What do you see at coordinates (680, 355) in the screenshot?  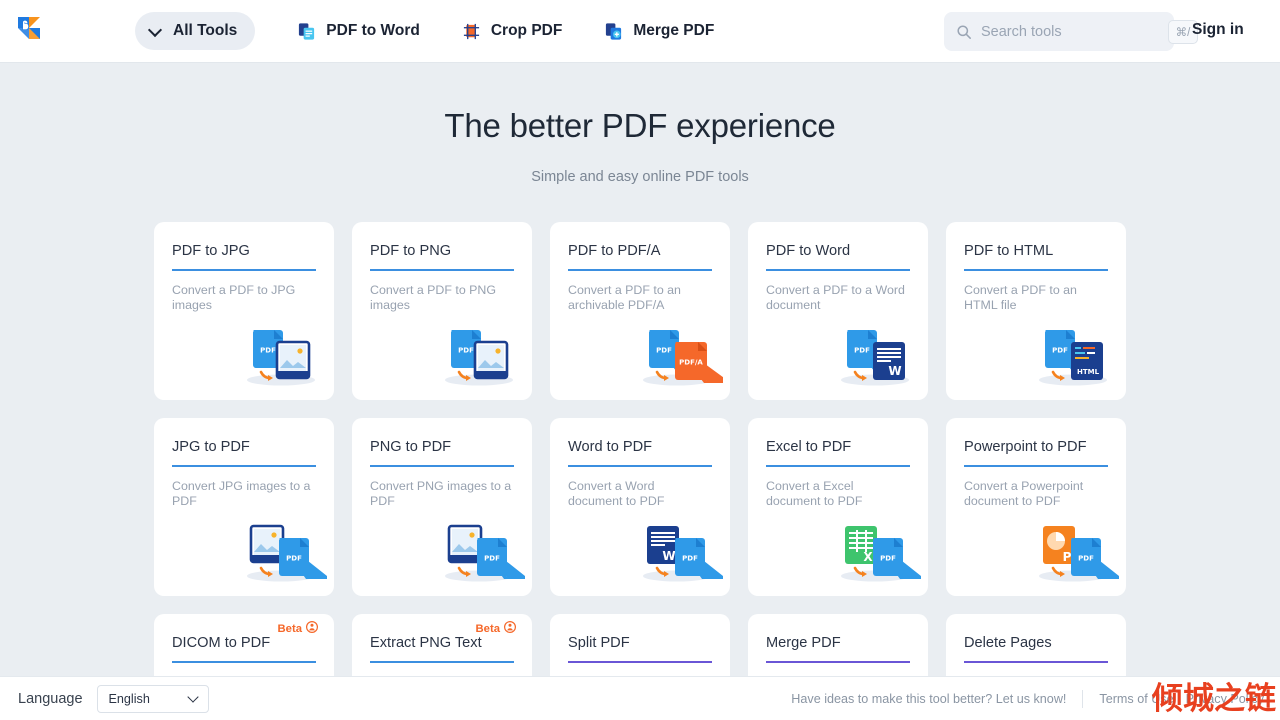 I see `pdf-to-pdfa-illustration-icon: PDF PDF/A` at bounding box center [680, 355].